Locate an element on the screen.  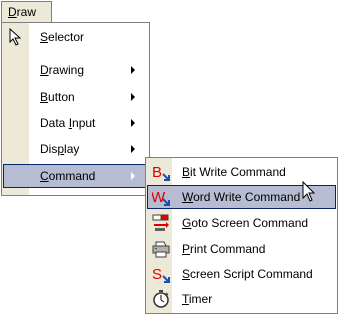
menu-item-selector: Selector is located at coordinates (75, 37).